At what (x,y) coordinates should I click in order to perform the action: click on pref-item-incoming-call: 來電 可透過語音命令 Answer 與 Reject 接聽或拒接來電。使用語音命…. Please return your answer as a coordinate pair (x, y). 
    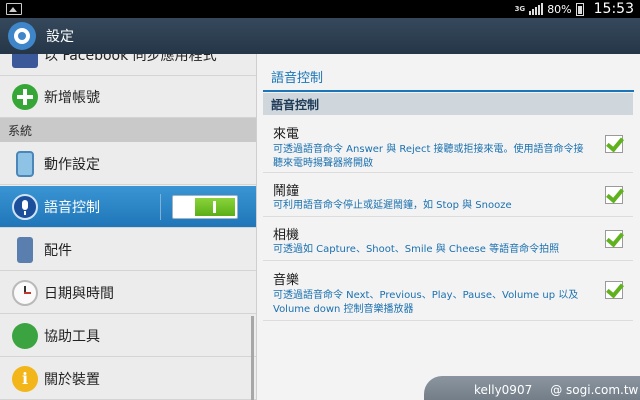
    Looking at the image, I should click on (448, 144).